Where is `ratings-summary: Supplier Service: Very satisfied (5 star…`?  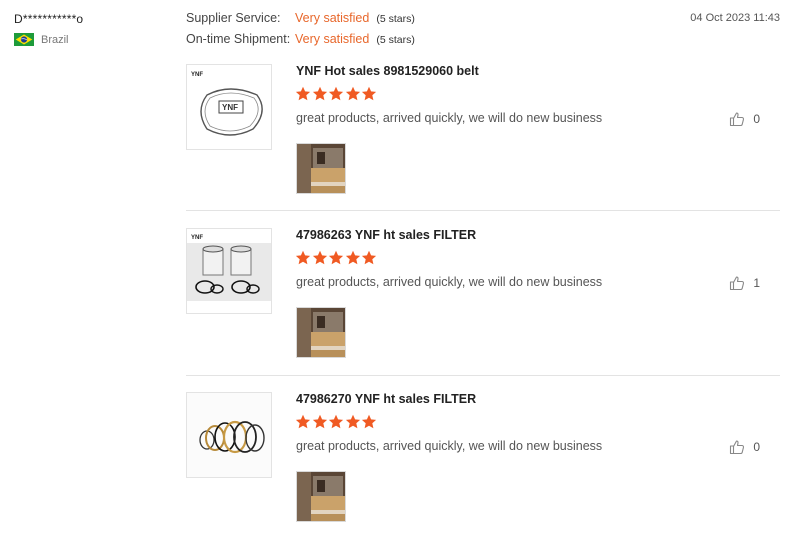 ratings-summary: Supplier Service: Very satisfied (5 star… is located at coordinates (300, 32).